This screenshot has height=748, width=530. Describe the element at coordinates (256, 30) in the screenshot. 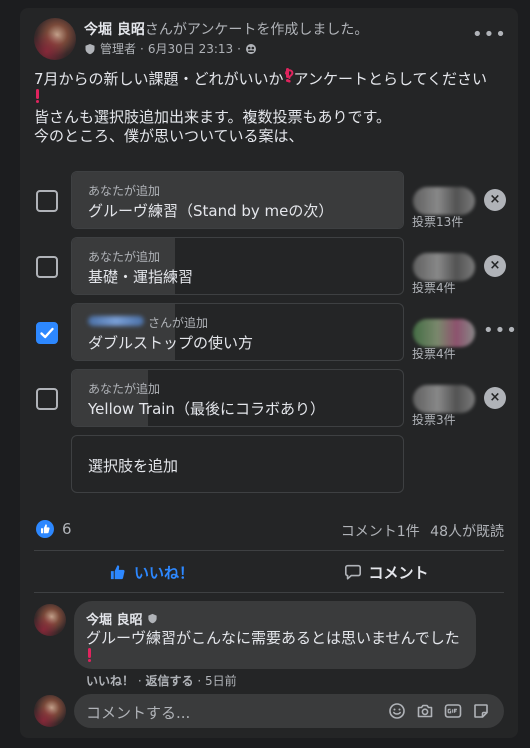

I see `post-action-text: さんがアンケートを作成しました。` at that location.